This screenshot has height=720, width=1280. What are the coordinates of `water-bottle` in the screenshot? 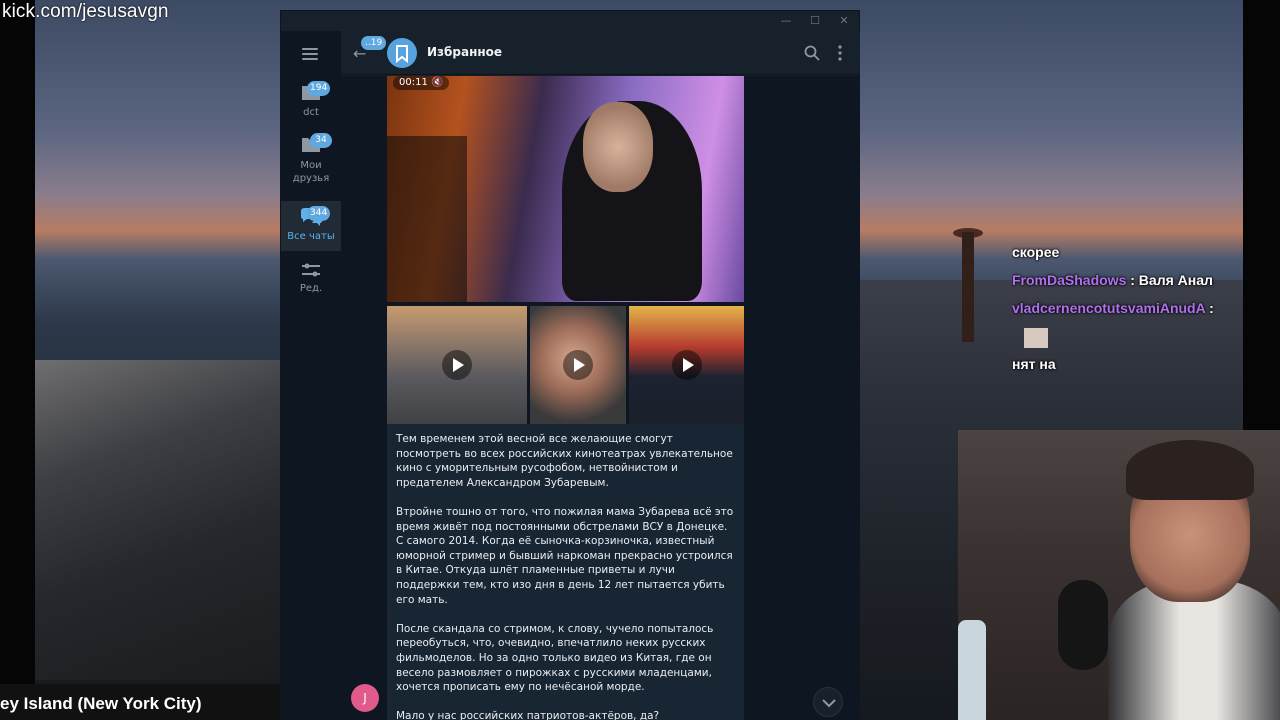 It's located at (972, 670).